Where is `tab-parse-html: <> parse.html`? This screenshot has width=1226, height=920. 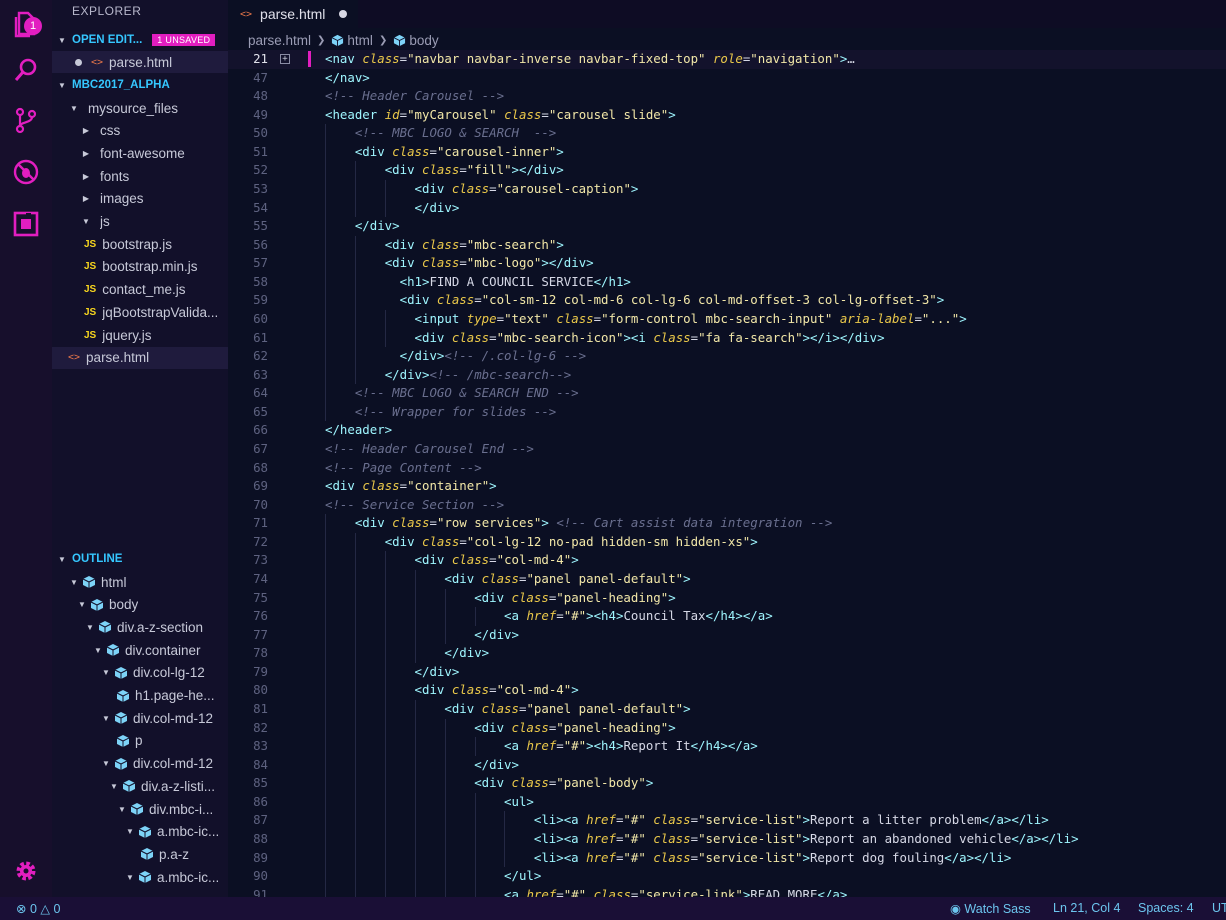
tab-parse-html: <> parse.html is located at coordinates (293, 14).